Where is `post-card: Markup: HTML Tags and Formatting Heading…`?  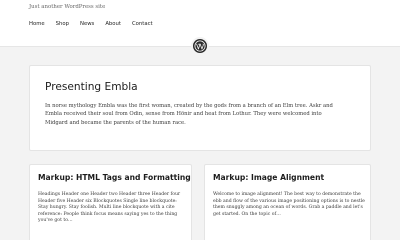 post-card: Markup: HTML Tags and Formatting Heading… is located at coordinates (110, 202).